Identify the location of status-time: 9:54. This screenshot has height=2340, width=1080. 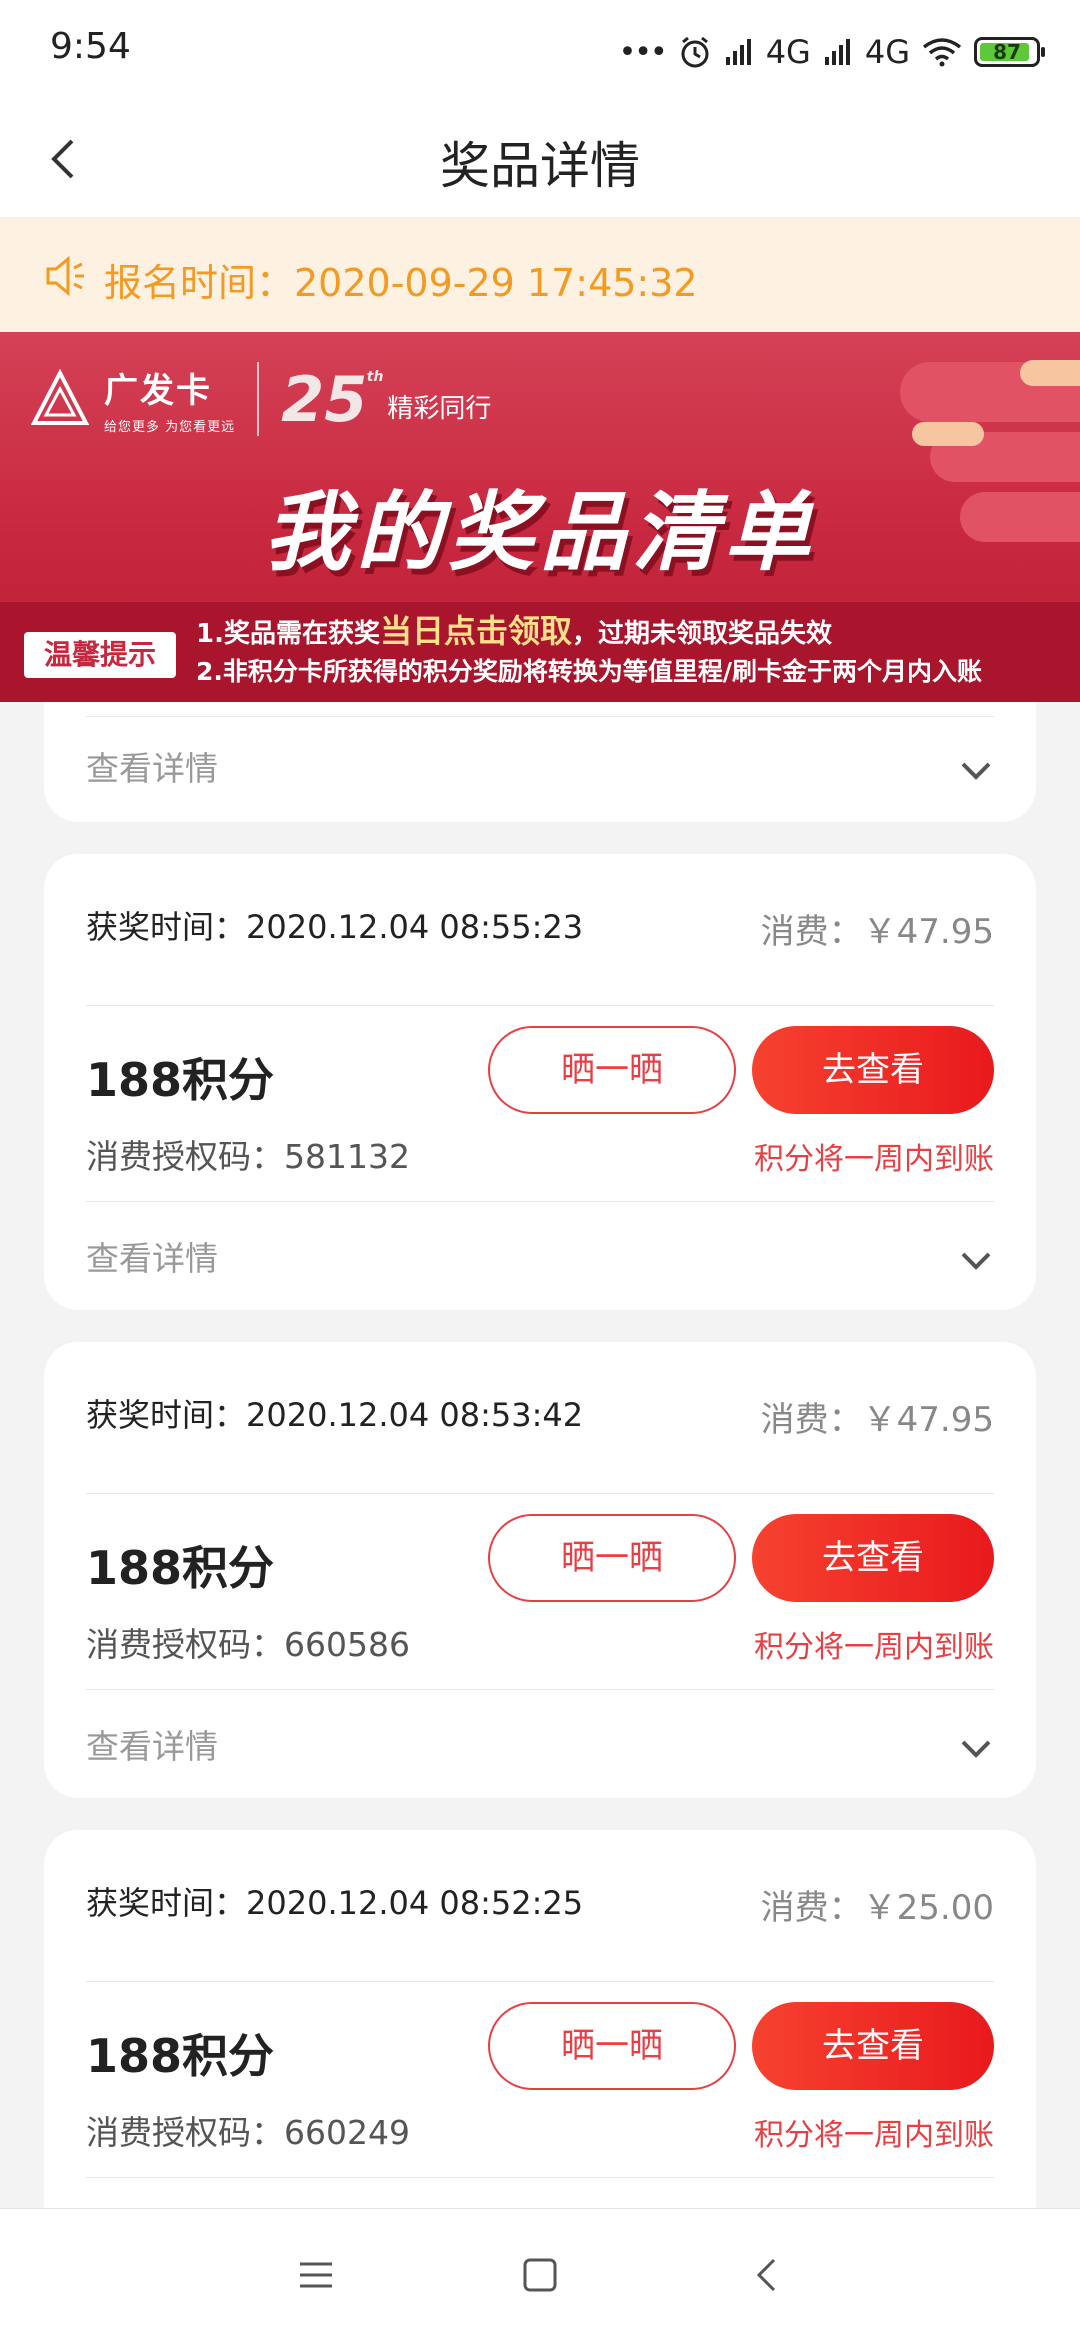
(90, 46).